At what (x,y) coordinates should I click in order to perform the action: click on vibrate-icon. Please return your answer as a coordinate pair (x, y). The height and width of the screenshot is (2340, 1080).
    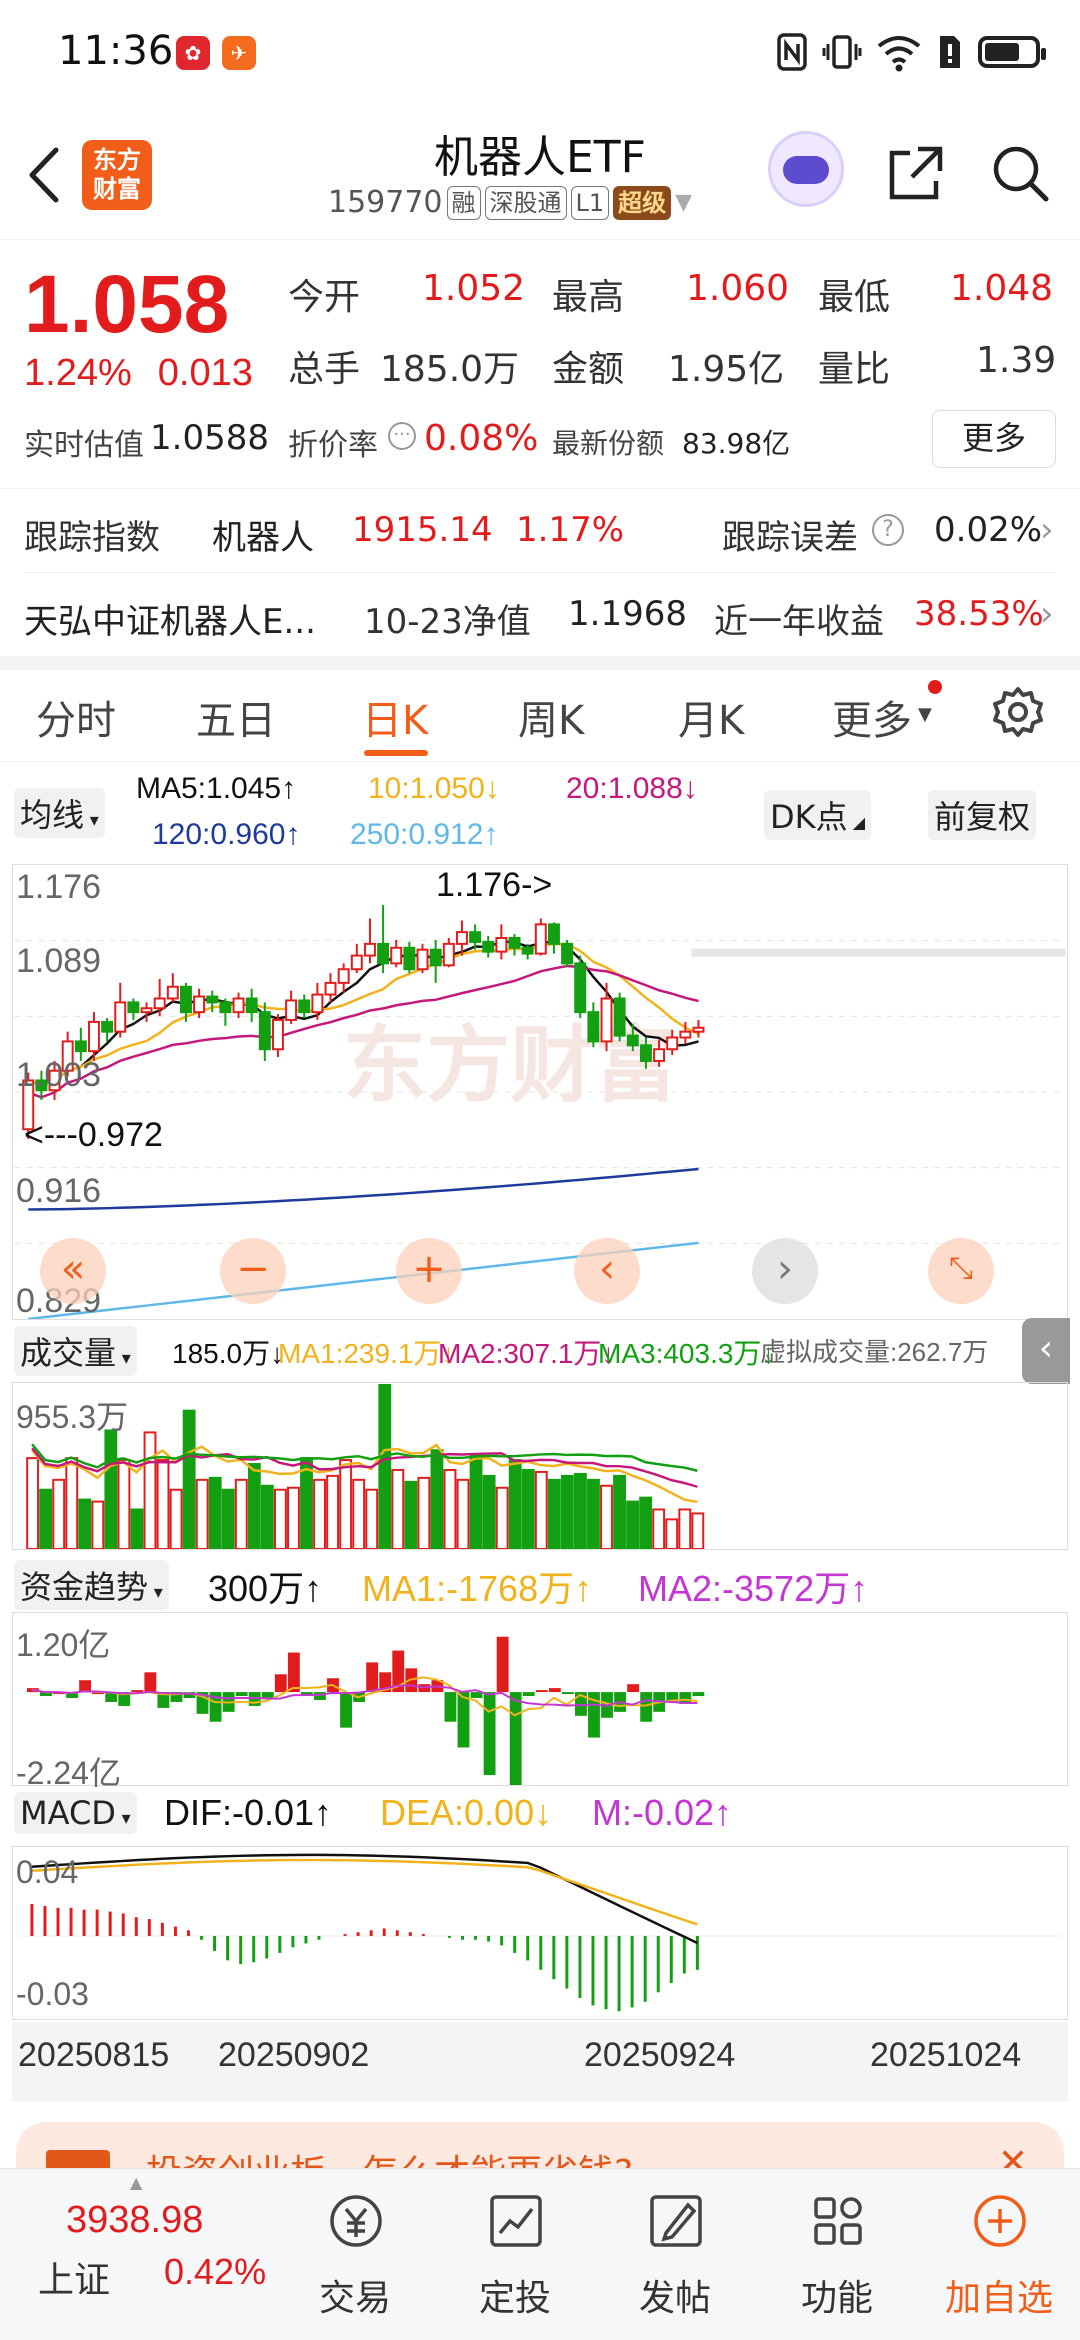
    Looking at the image, I should click on (842, 52).